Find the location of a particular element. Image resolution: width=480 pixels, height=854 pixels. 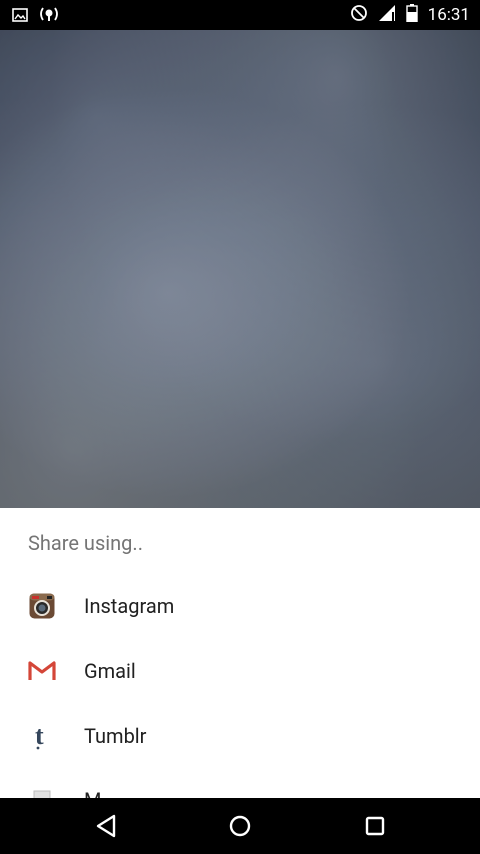

status-right: 16:31 is located at coordinates (410, 15).